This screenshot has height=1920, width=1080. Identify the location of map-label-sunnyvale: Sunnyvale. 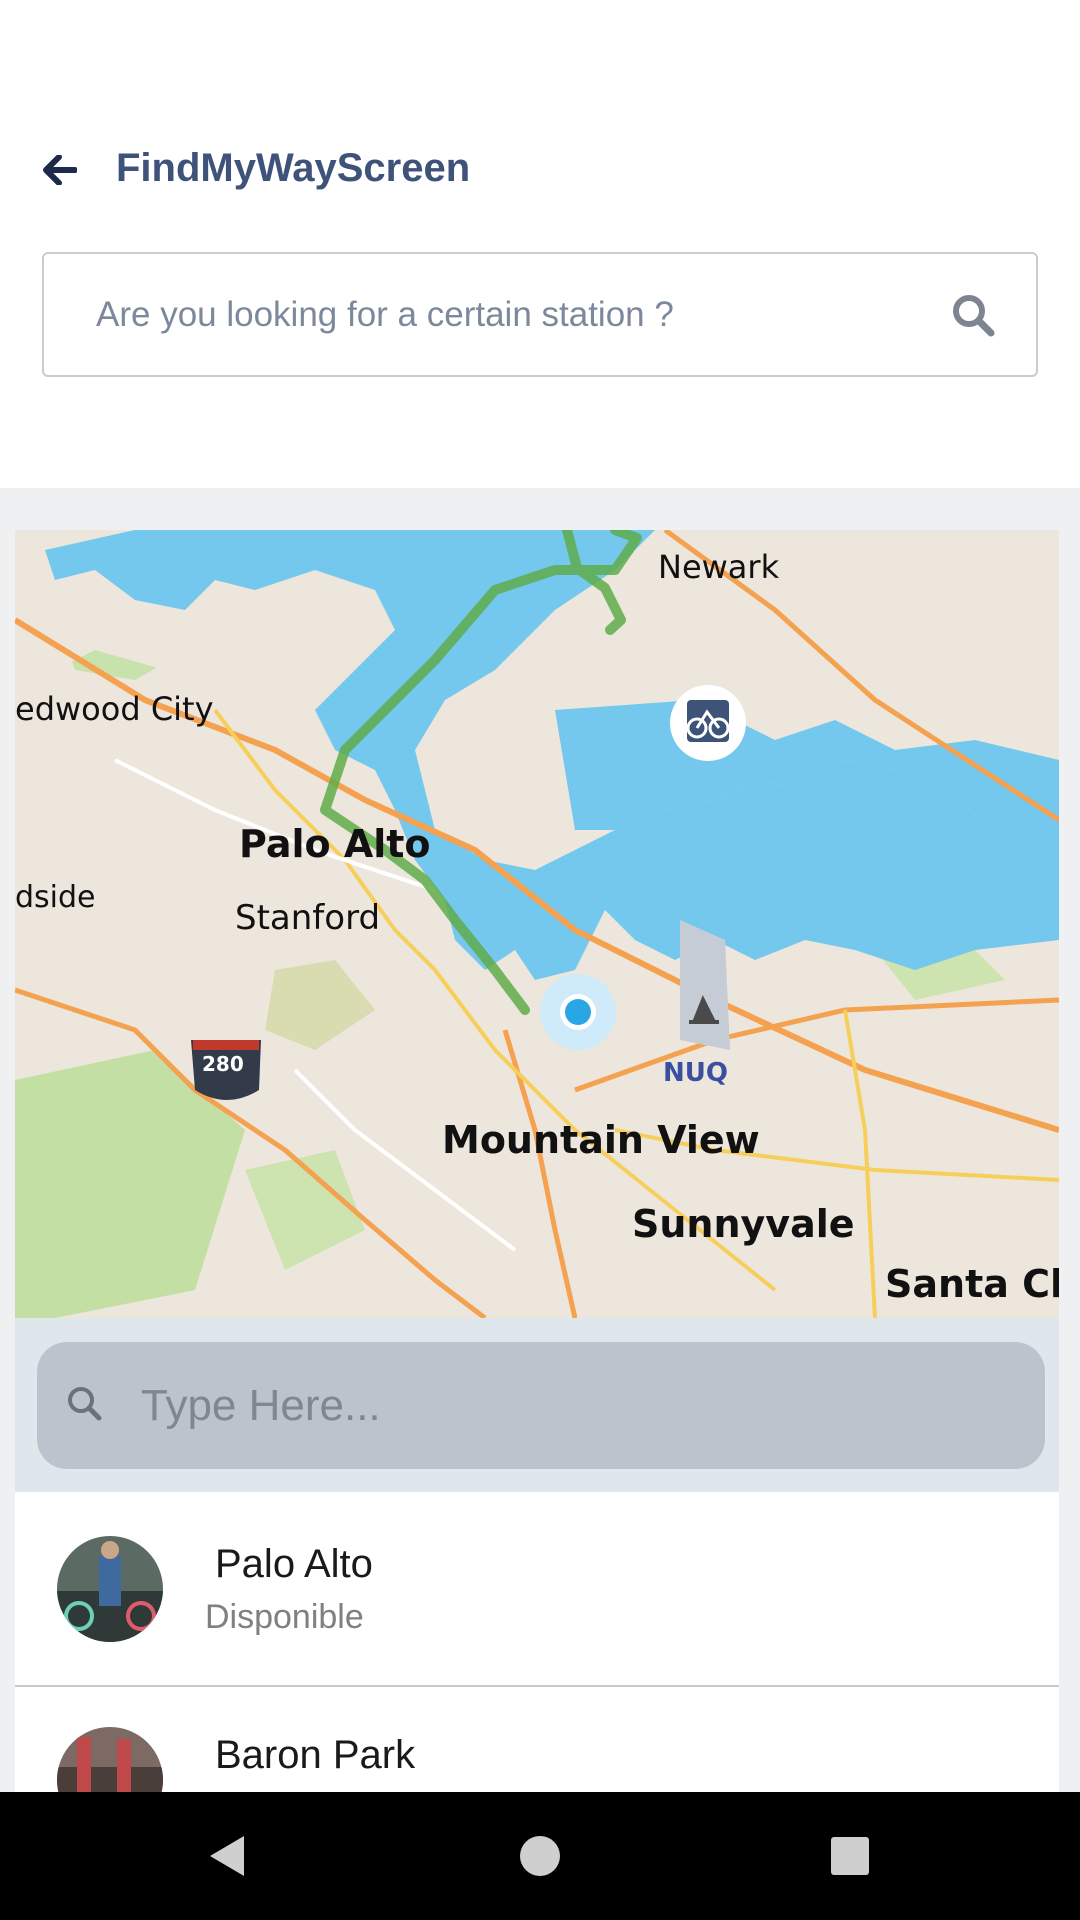
(743, 1224).